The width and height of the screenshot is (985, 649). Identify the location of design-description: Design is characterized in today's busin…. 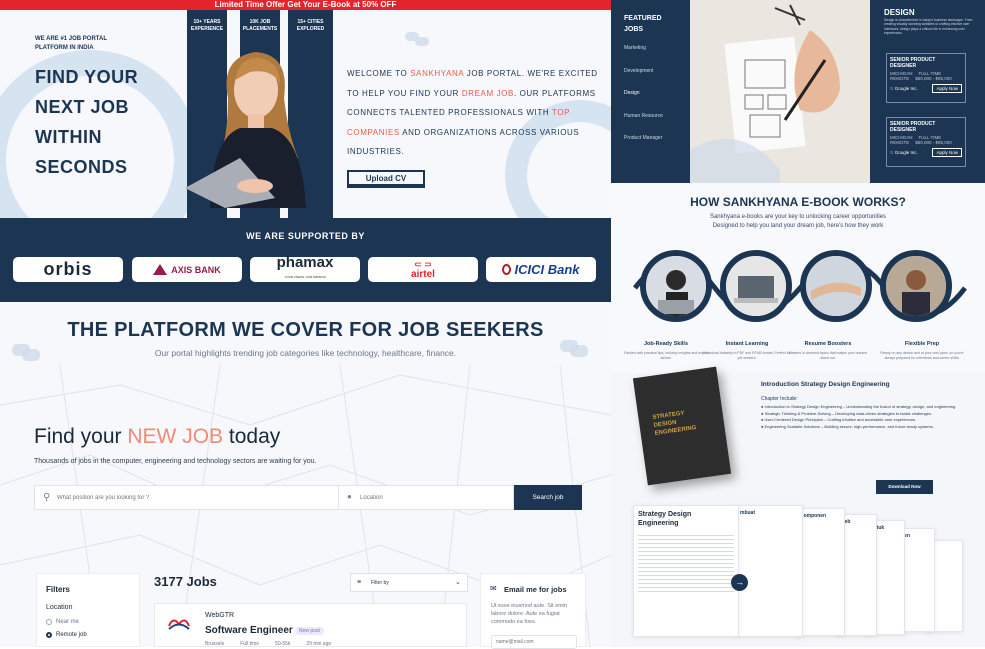
(928, 27).